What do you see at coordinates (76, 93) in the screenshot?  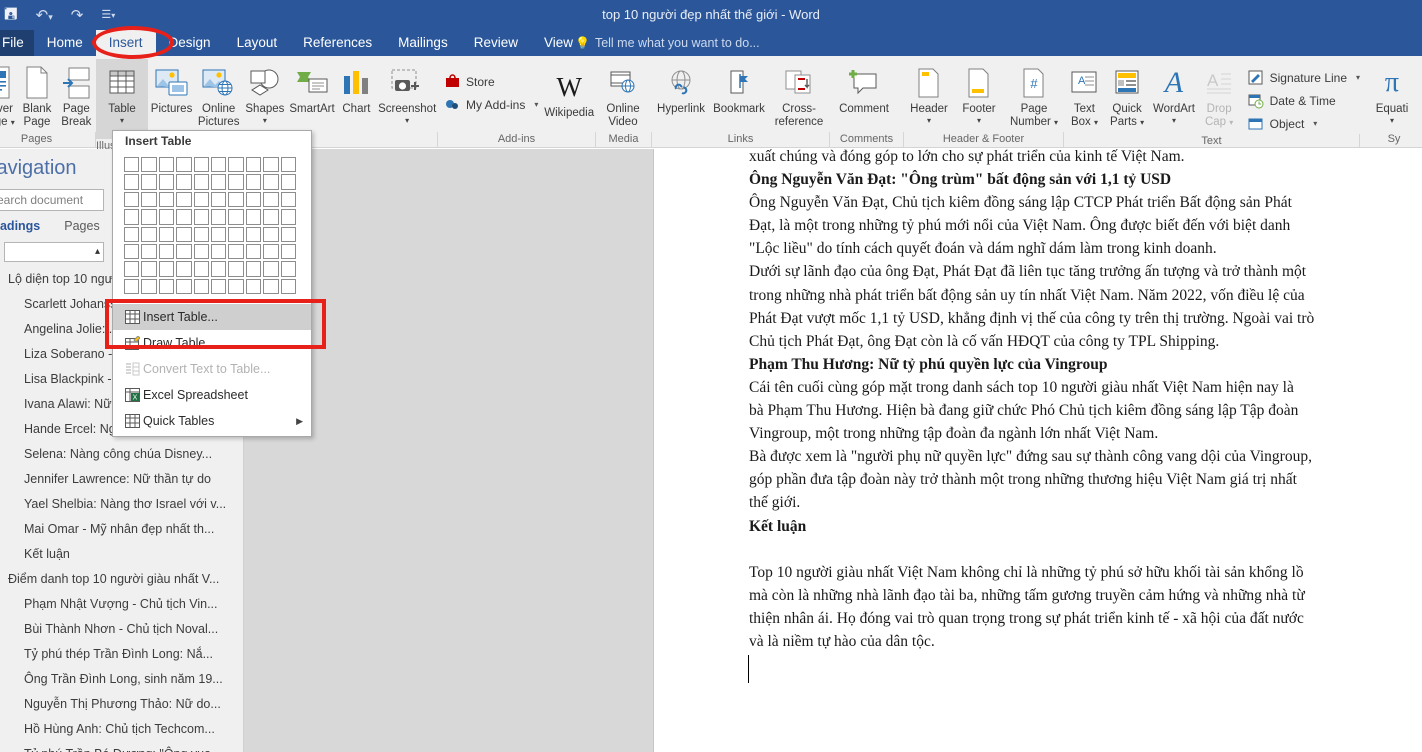 I see `page-break-button: Page Break` at bounding box center [76, 93].